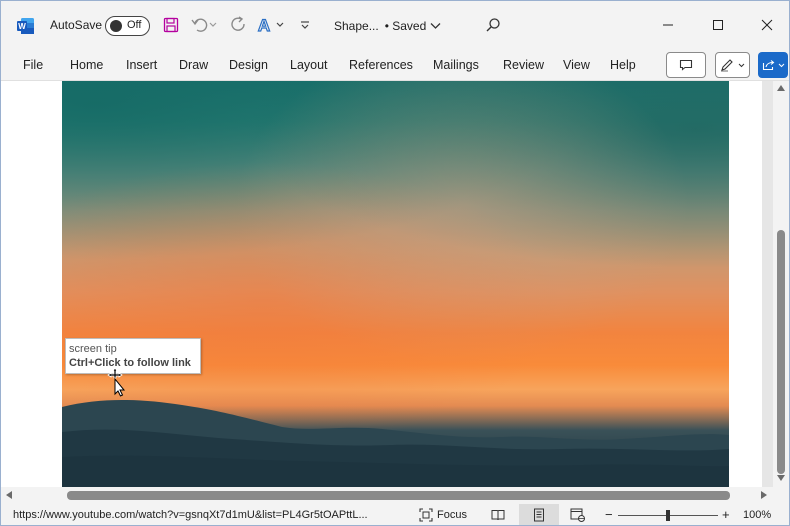  I want to click on tab-view: View, so click(576, 65).